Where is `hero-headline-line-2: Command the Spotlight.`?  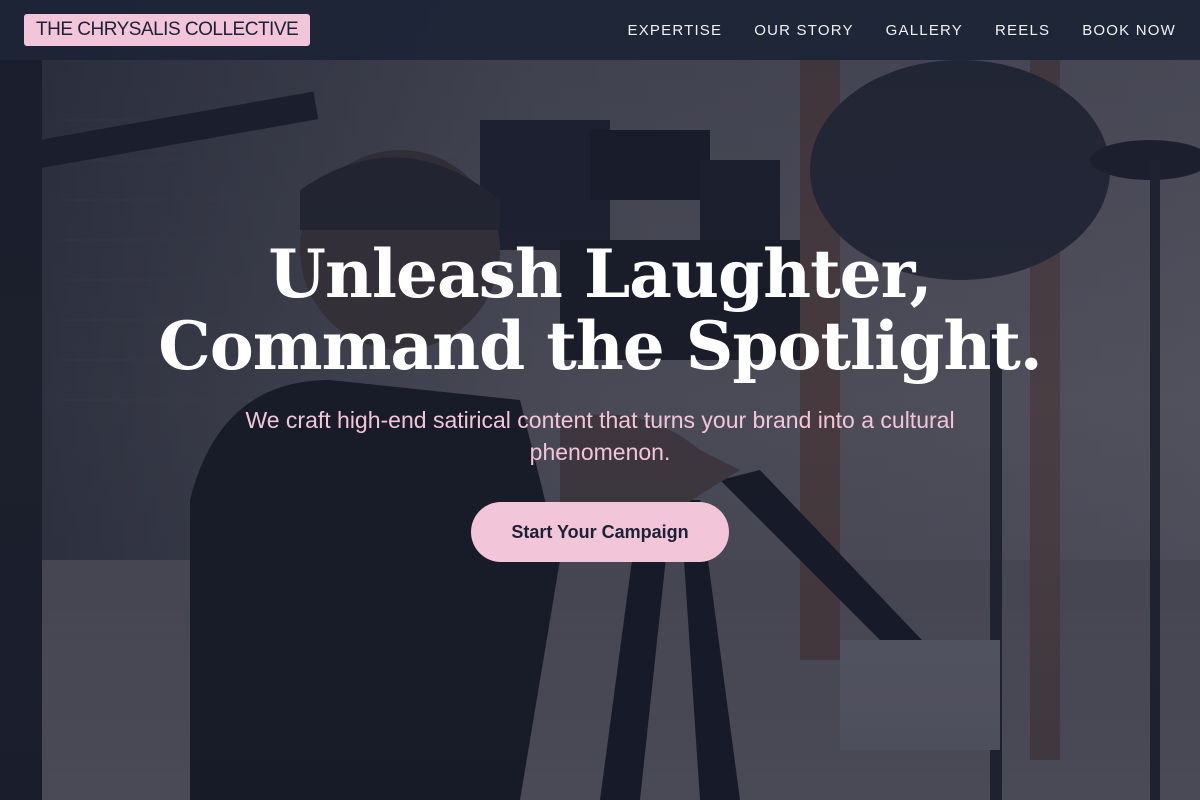
hero-headline-line-2: Command the Spotlight. is located at coordinates (600, 346).